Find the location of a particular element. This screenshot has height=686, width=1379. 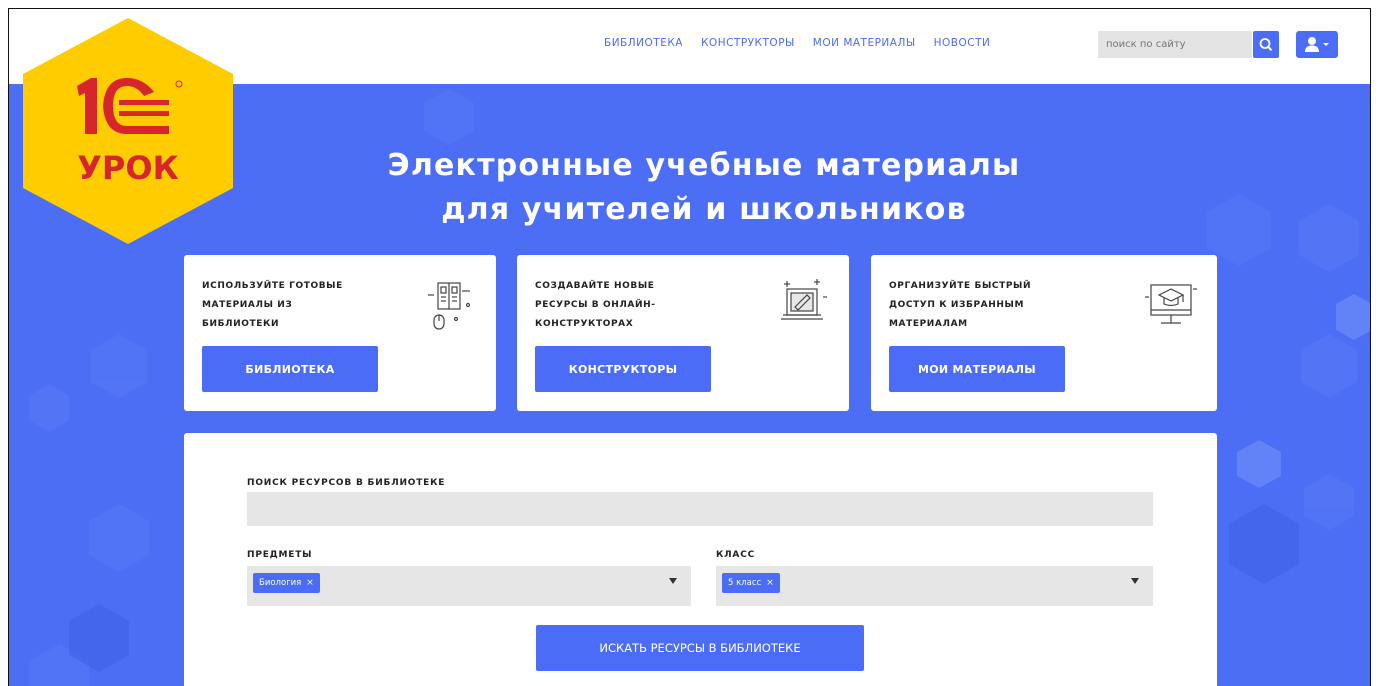

user-menu-button is located at coordinates (1317, 44).